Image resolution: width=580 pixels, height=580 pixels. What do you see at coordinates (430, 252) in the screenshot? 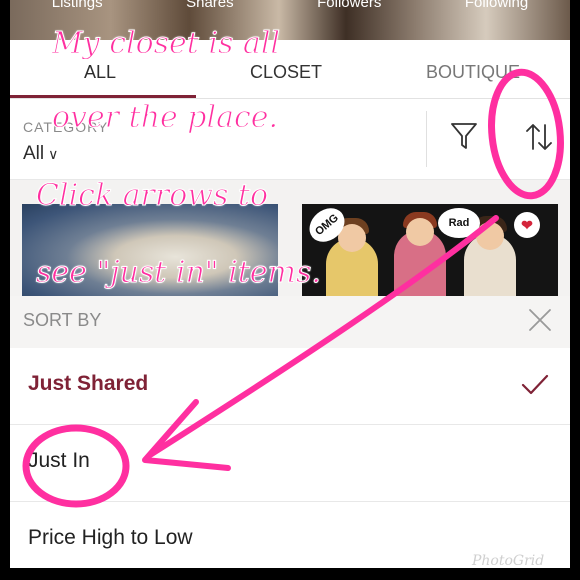
I see `listing-thumbnail: OMG Rad ❤` at bounding box center [430, 252].